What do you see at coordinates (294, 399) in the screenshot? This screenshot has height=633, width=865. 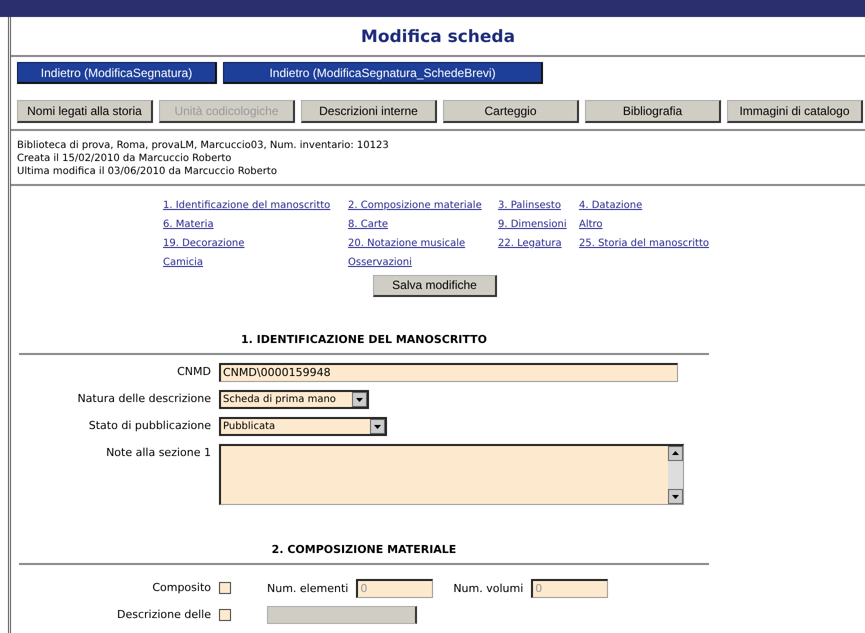 I see `select-field: Scheda di prima mano` at bounding box center [294, 399].